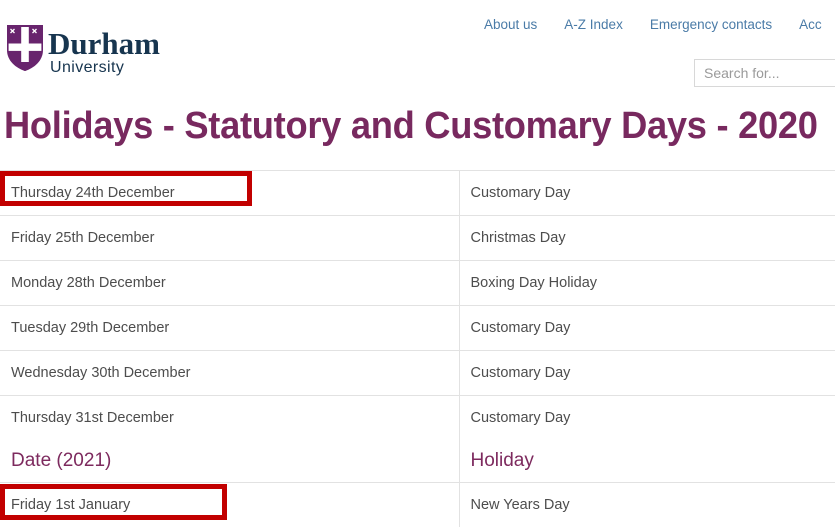 This screenshot has width=835, height=527. I want to click on table-header-row-2021: Date (2021) Holiday, so click(417, 461).